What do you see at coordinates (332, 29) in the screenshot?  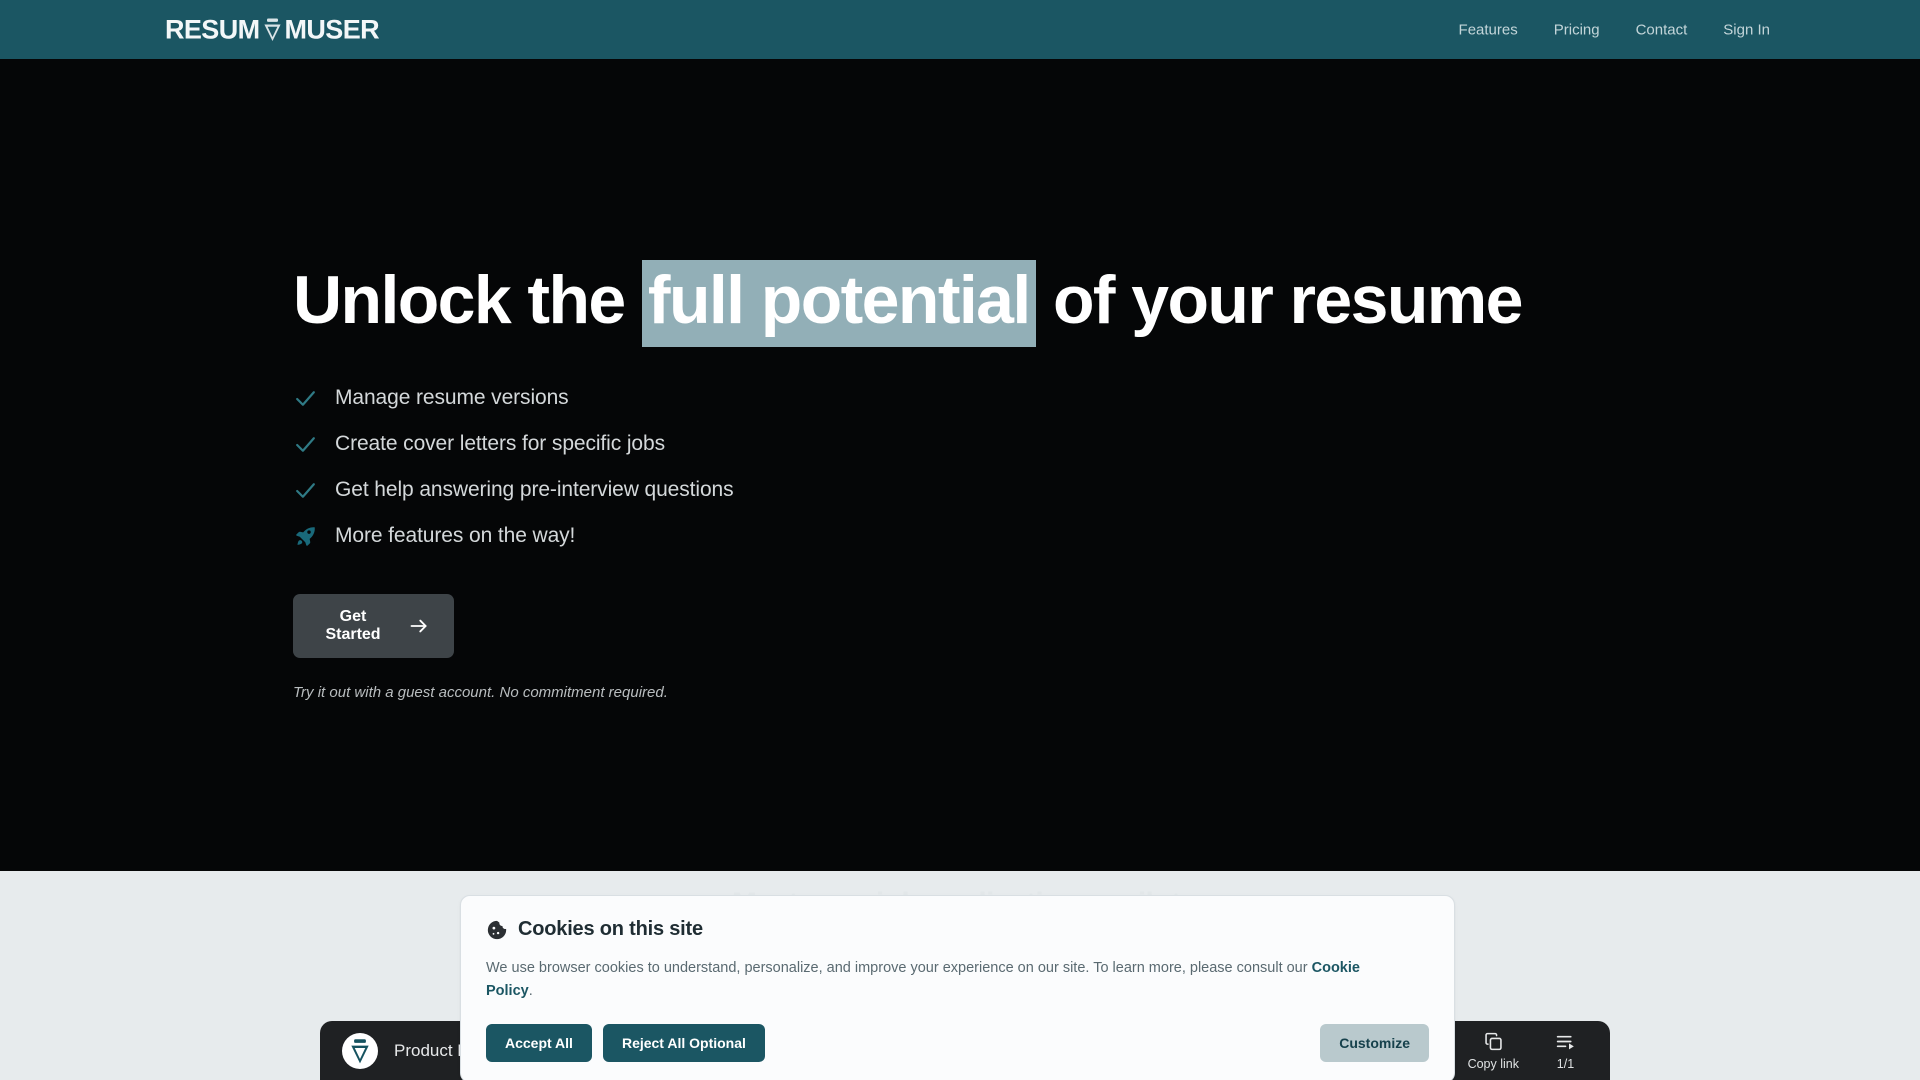 I see `logo-text-suffix: MUSER` at bounding box center [332, 29].